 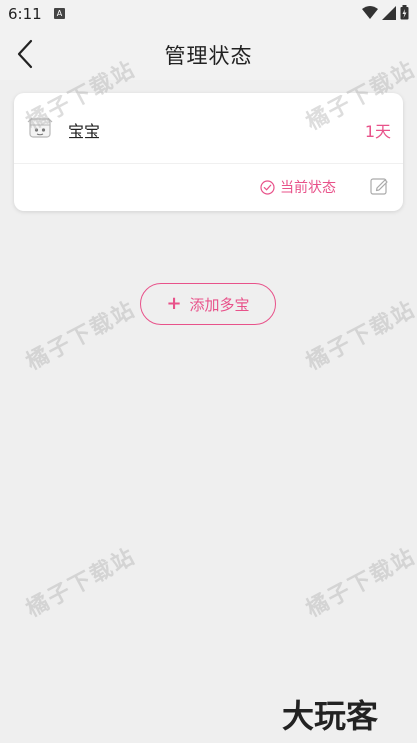 I want to click on check-circle-icon, so click(x=267, y=187).